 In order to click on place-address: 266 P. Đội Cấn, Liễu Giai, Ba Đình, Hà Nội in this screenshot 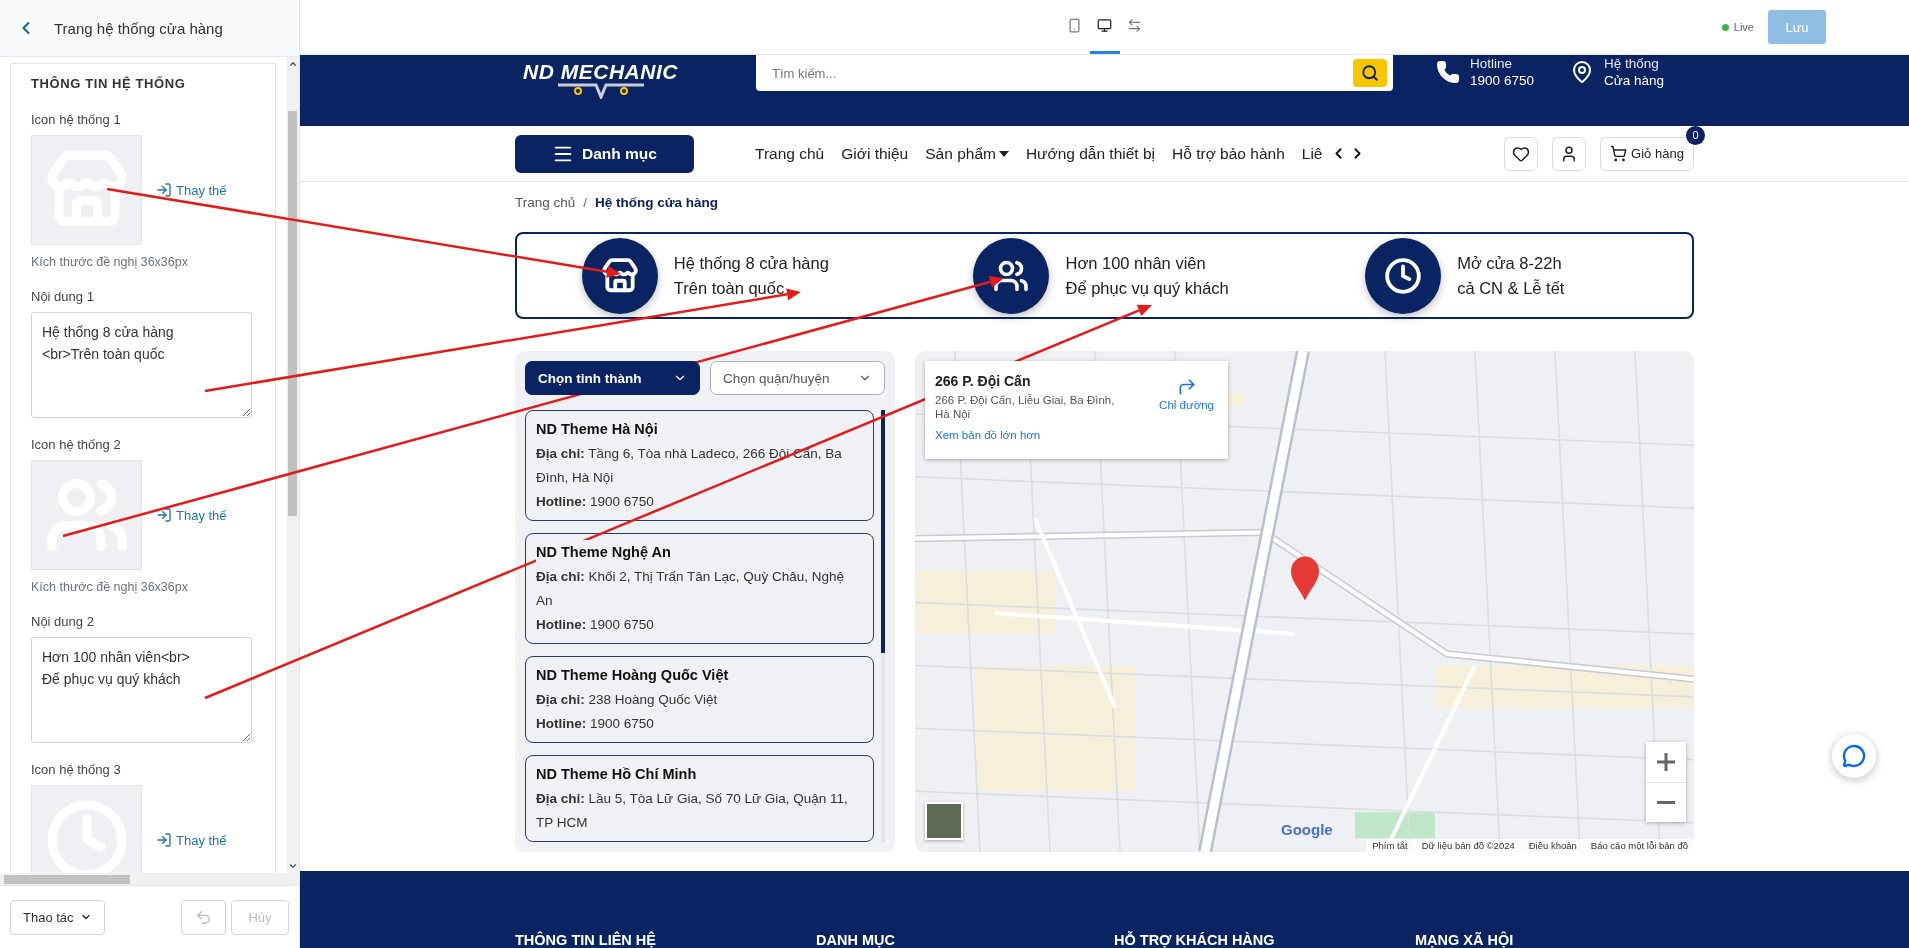, I will do `click(1025, 407)`.